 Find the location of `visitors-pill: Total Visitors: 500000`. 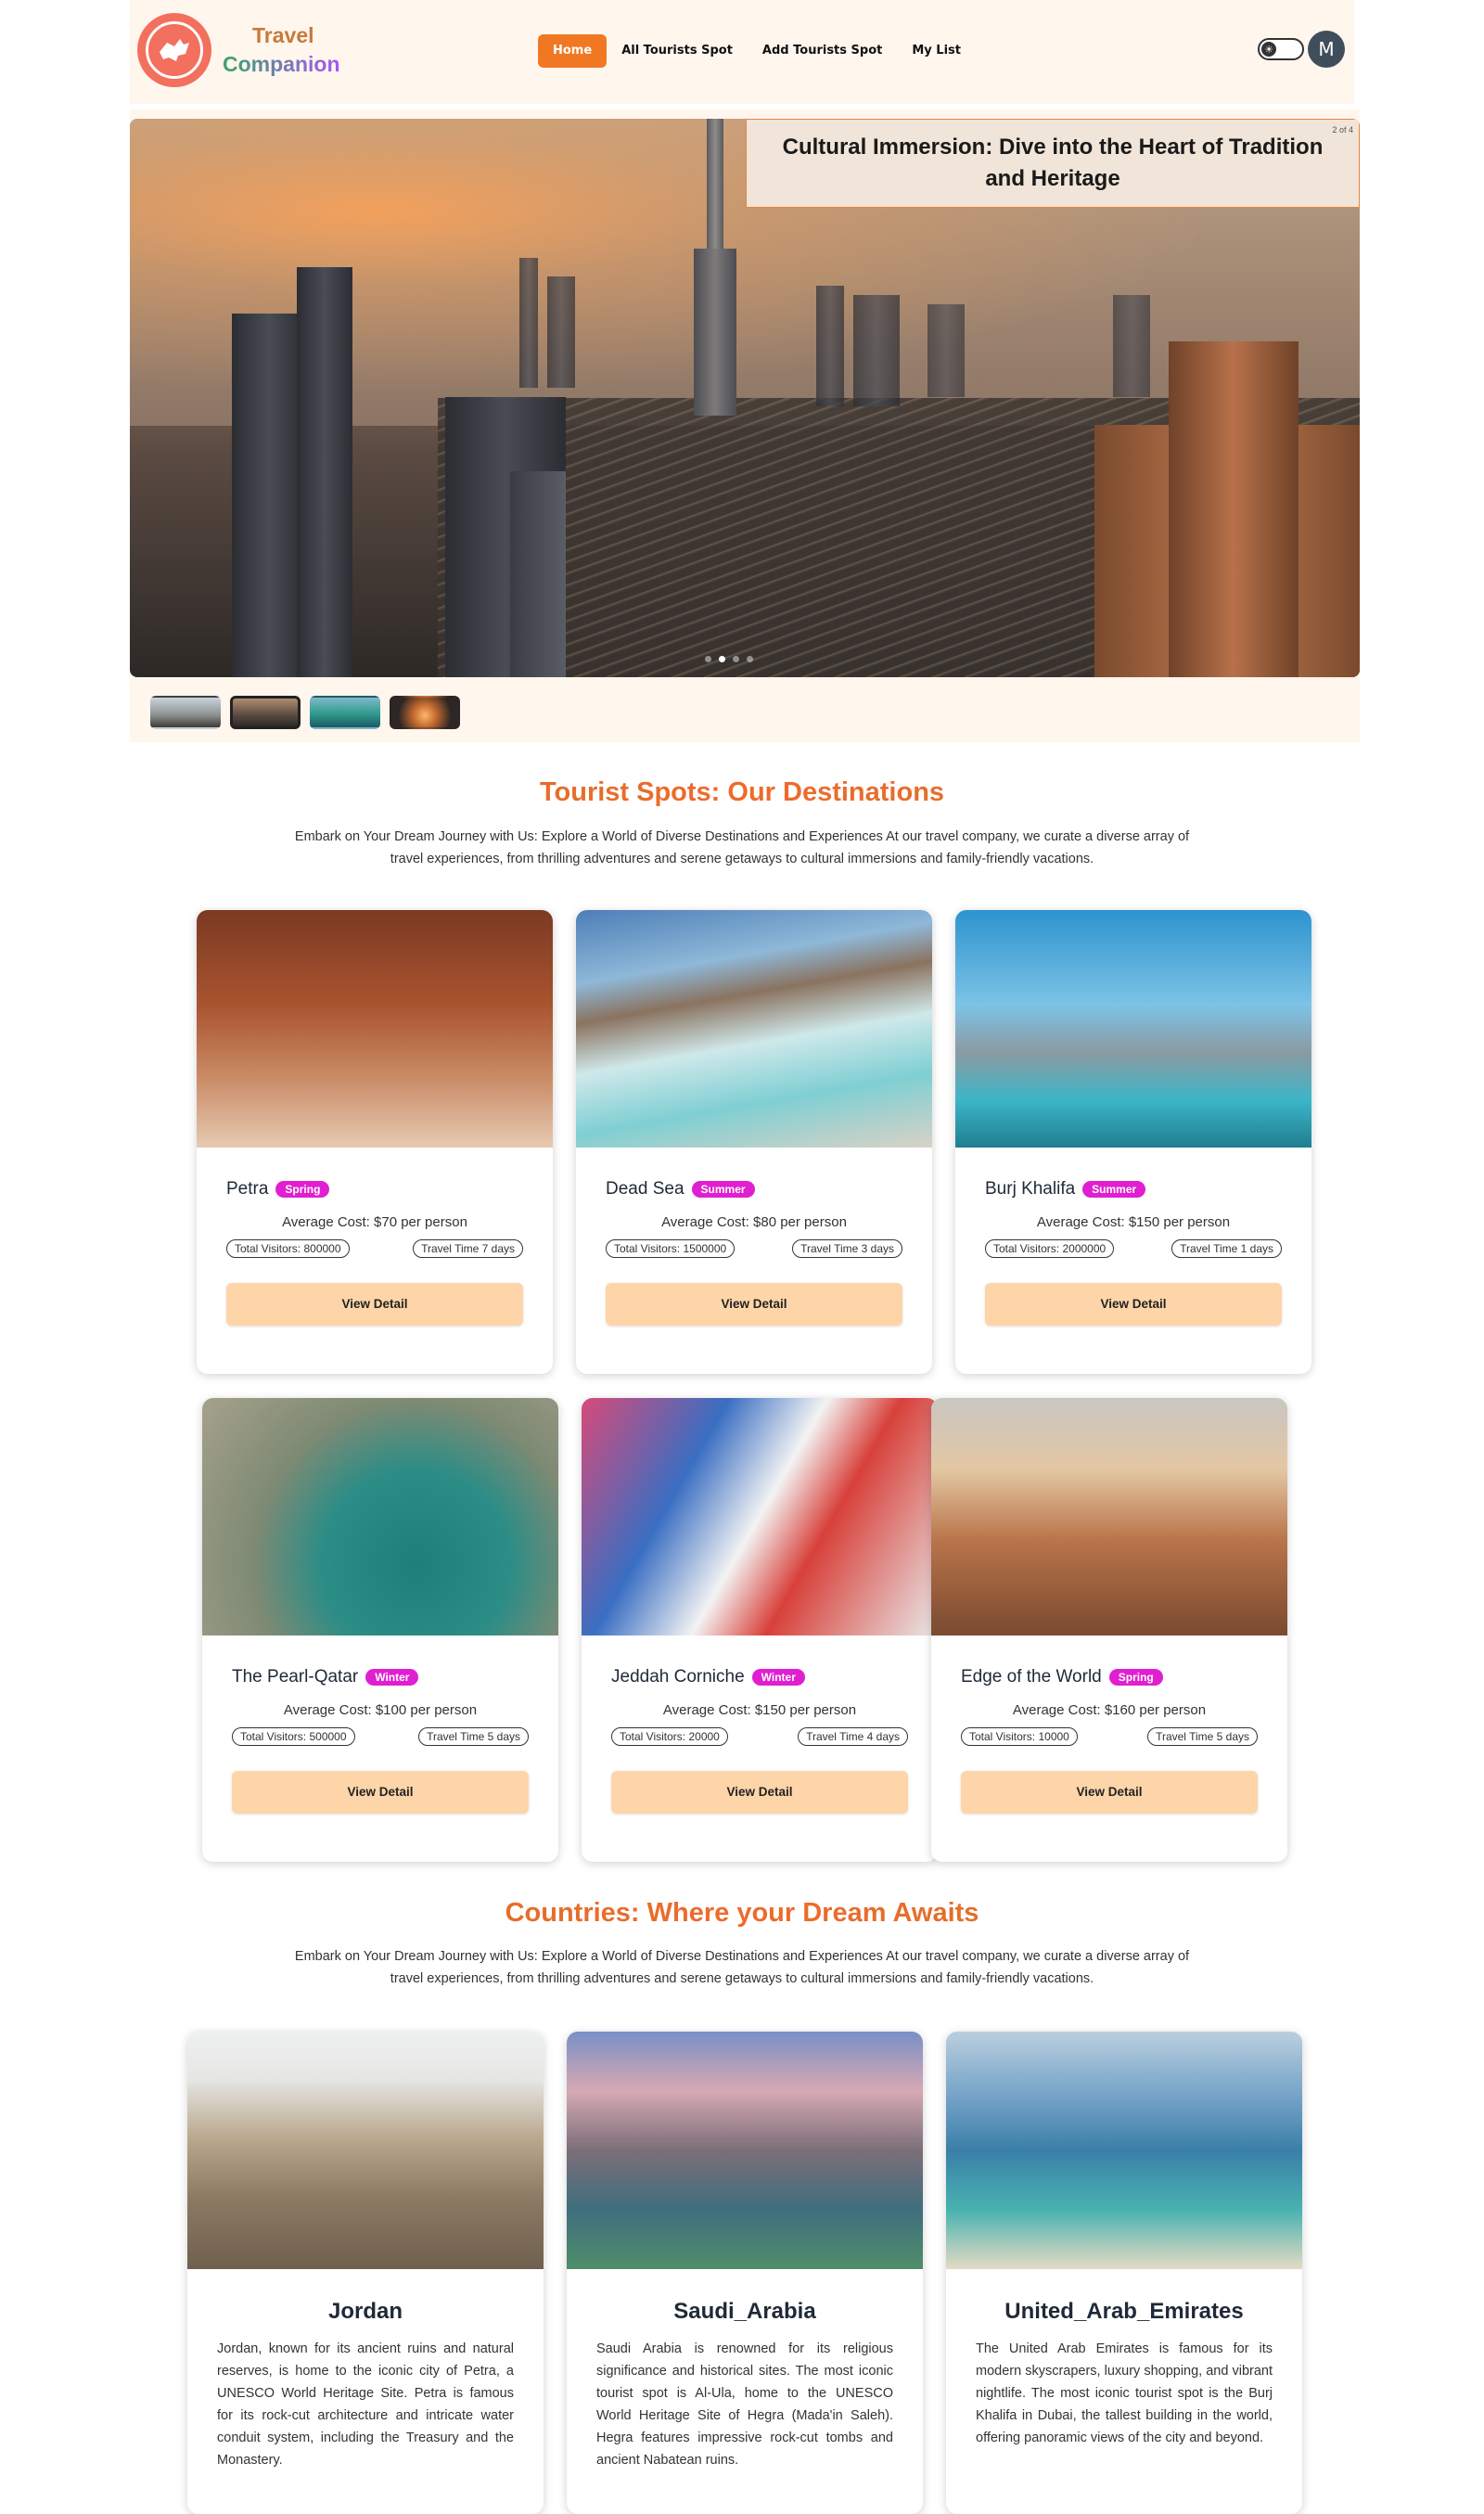

visitors-pill: Total Visitors: 500000 is located at coordinates (293, 1737).